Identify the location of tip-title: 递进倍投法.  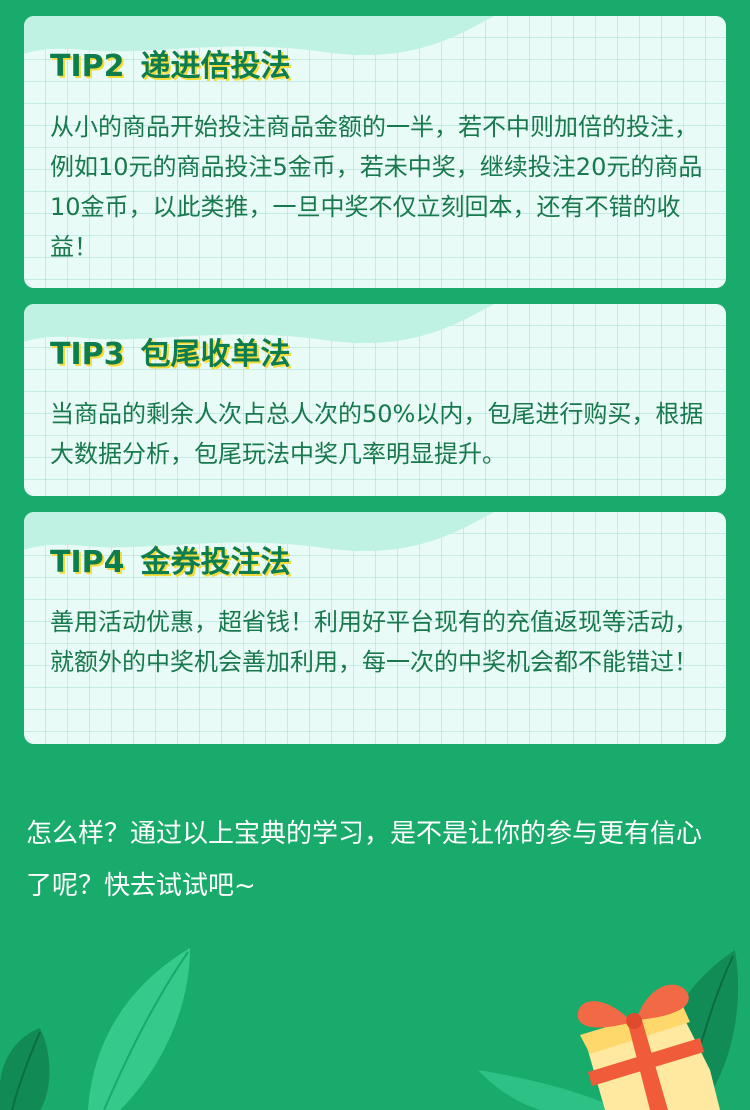
(215, 66).